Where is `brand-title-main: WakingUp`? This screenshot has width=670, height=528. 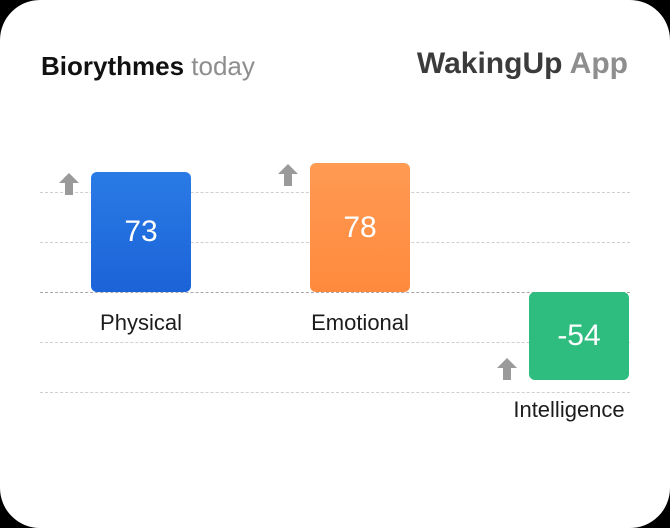 brand-title-main: WakingUp is located at coordinates (489, 63).